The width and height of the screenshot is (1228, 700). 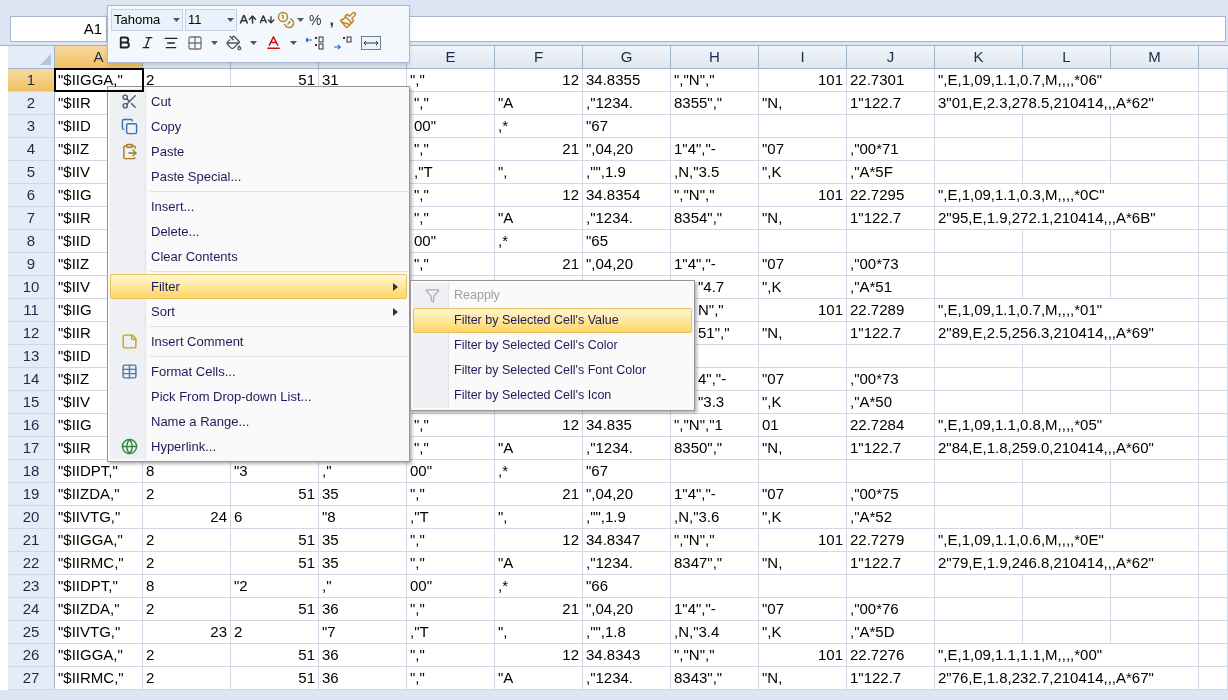 What do you see at coordinates (891, 195) in the screenshot?
I see `table-cell: 22.7295` at bounding box center [891, 195].